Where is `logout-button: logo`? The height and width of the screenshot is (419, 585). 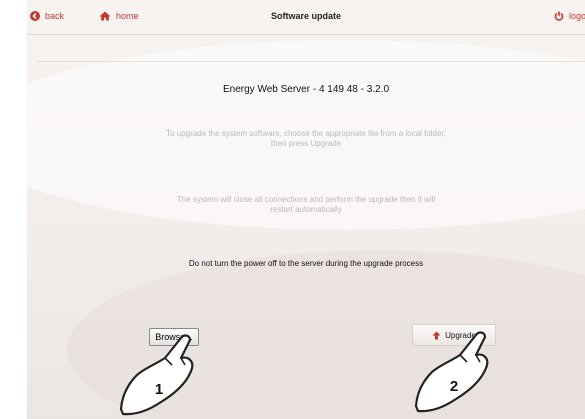 logout-button: logo is located at coordinates (569, 16).